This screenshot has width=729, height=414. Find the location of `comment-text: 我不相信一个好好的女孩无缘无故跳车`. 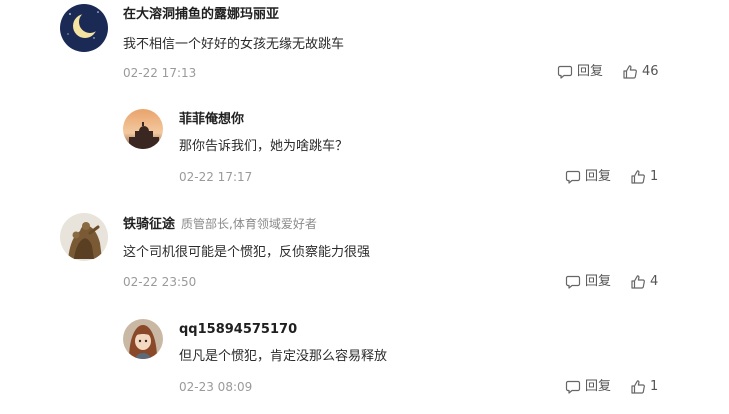

comment-text: 我不相信一个好好的女孩无缘无故跳车 is located at coordinates (234, 44).